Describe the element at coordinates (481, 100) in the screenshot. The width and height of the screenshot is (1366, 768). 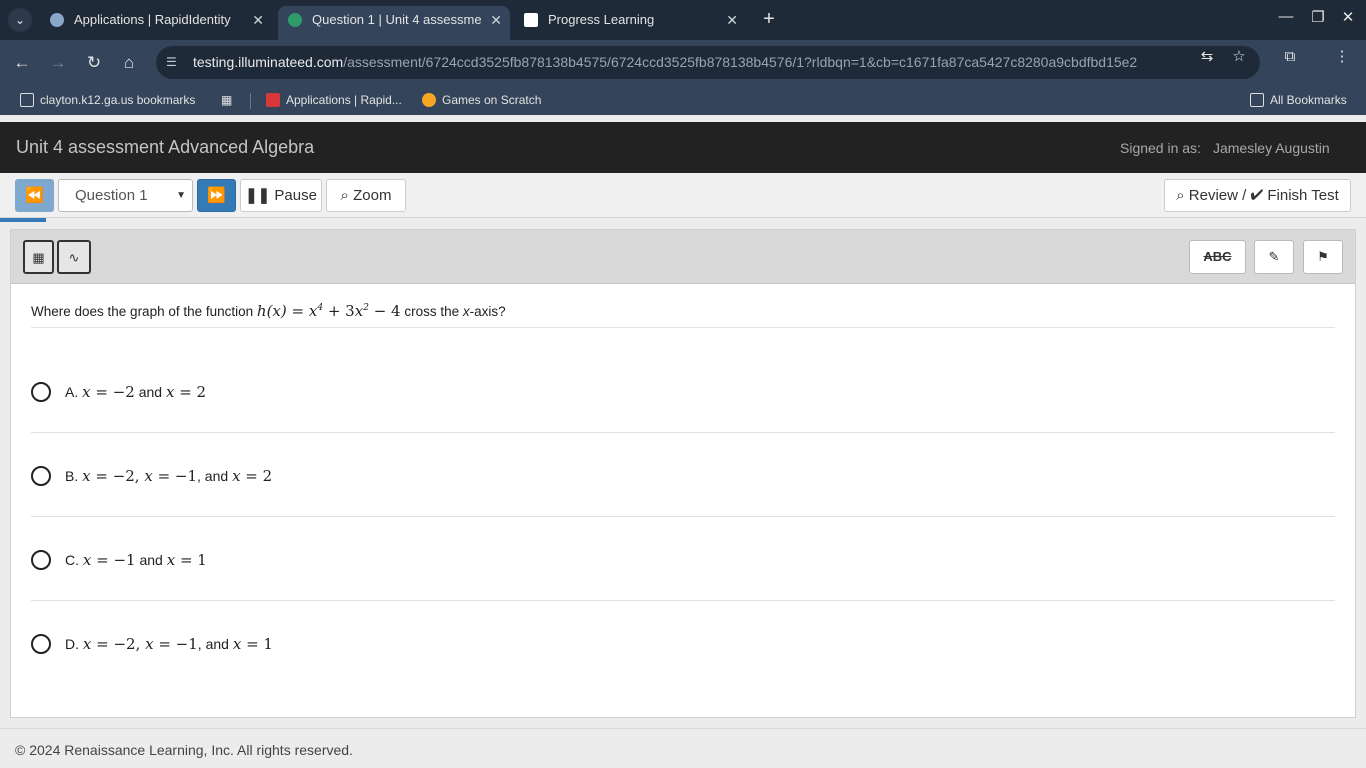
I see `bookmark-scratch: Games on Scratch` at that location.